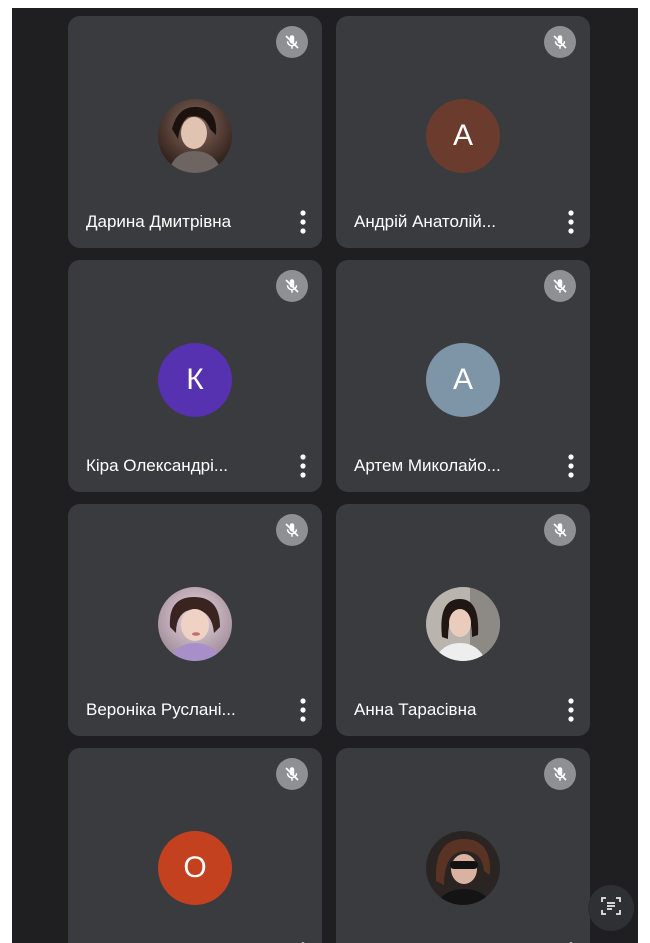 The width and height of the screenshot is (650, 943). Describe the element at coordinates (415, 709) in the screenshot. I see `participant-name: Анна Тарасівна` at that location.